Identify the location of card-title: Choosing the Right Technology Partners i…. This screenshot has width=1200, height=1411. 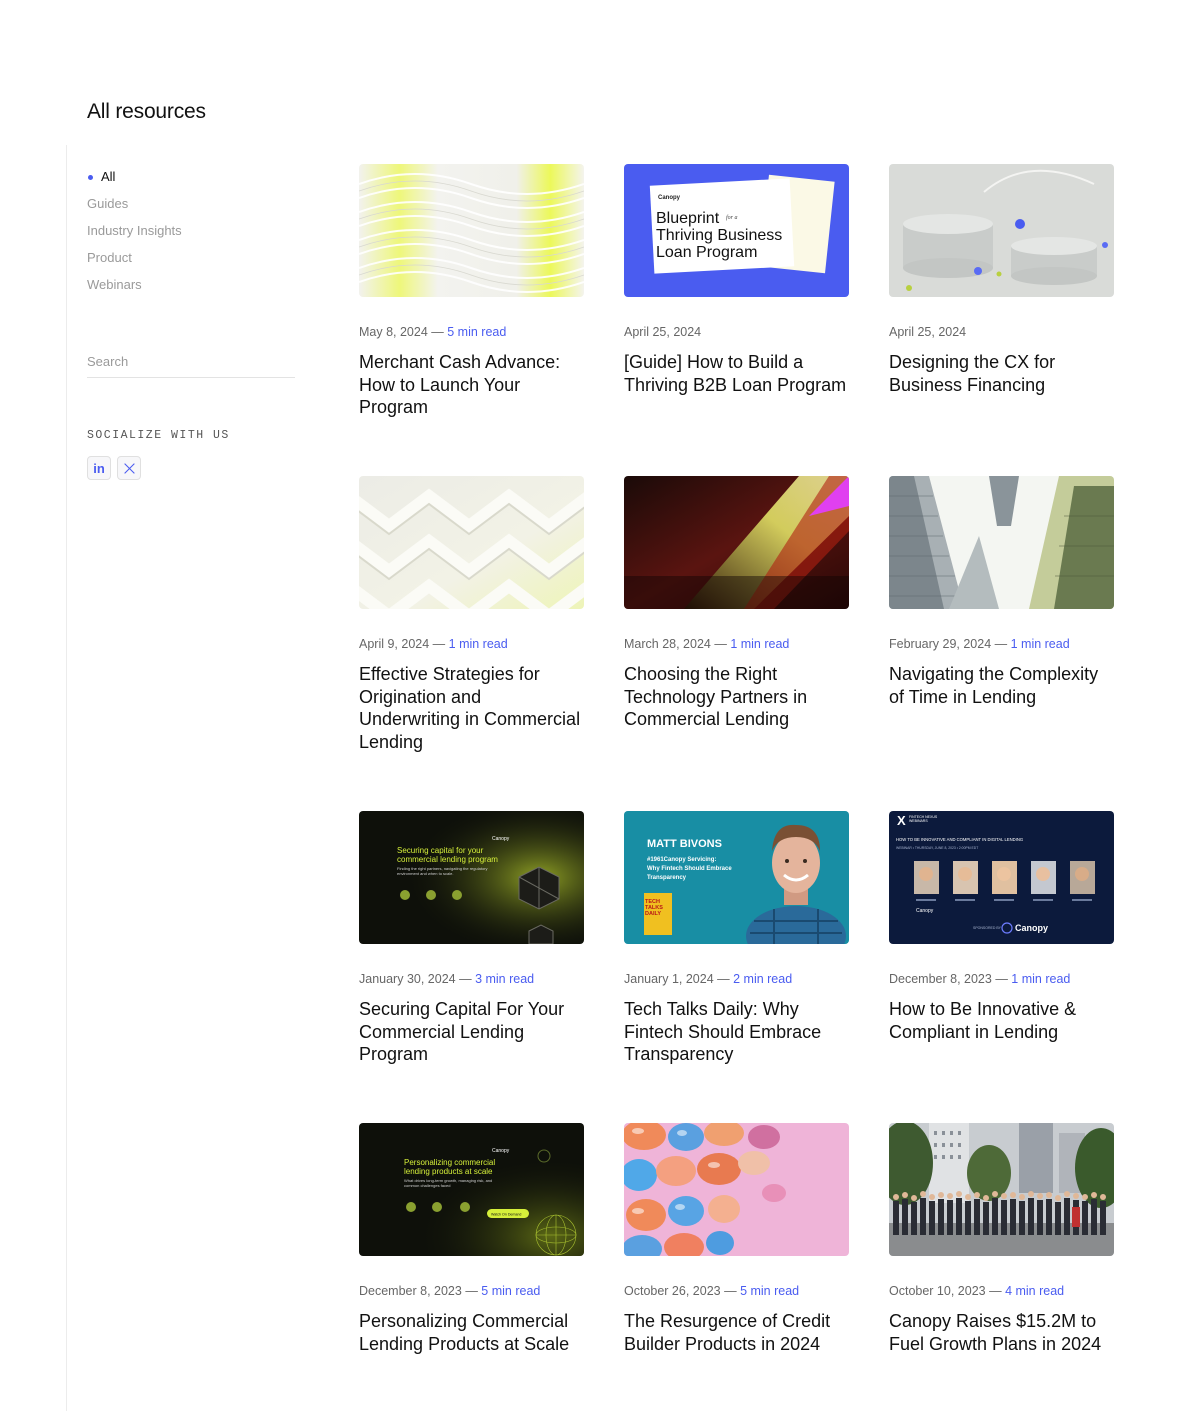
(716, 696).